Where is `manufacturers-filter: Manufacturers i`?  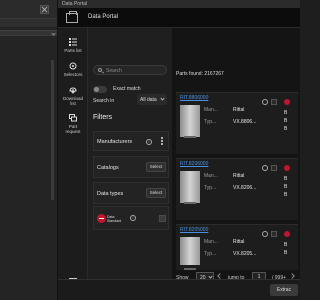 manufacturers-filter: Manufacturers i is located at coordinates (131, 141).